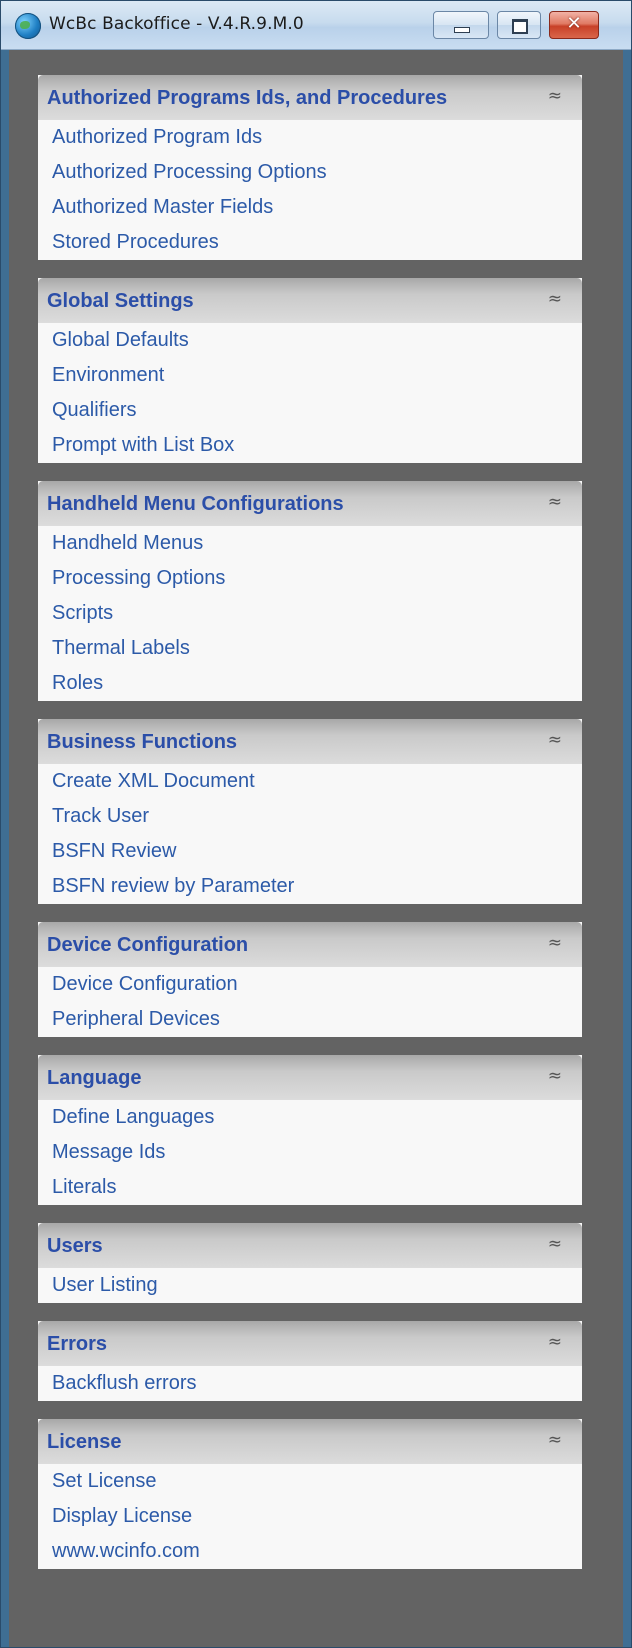 Image resolution: width=632 pixels, height=1648 pixels. Describe the element at coordinates (310, 1019) in the screenshot. I see `link-peripheral-devices: Peripheral Devices` at that location.